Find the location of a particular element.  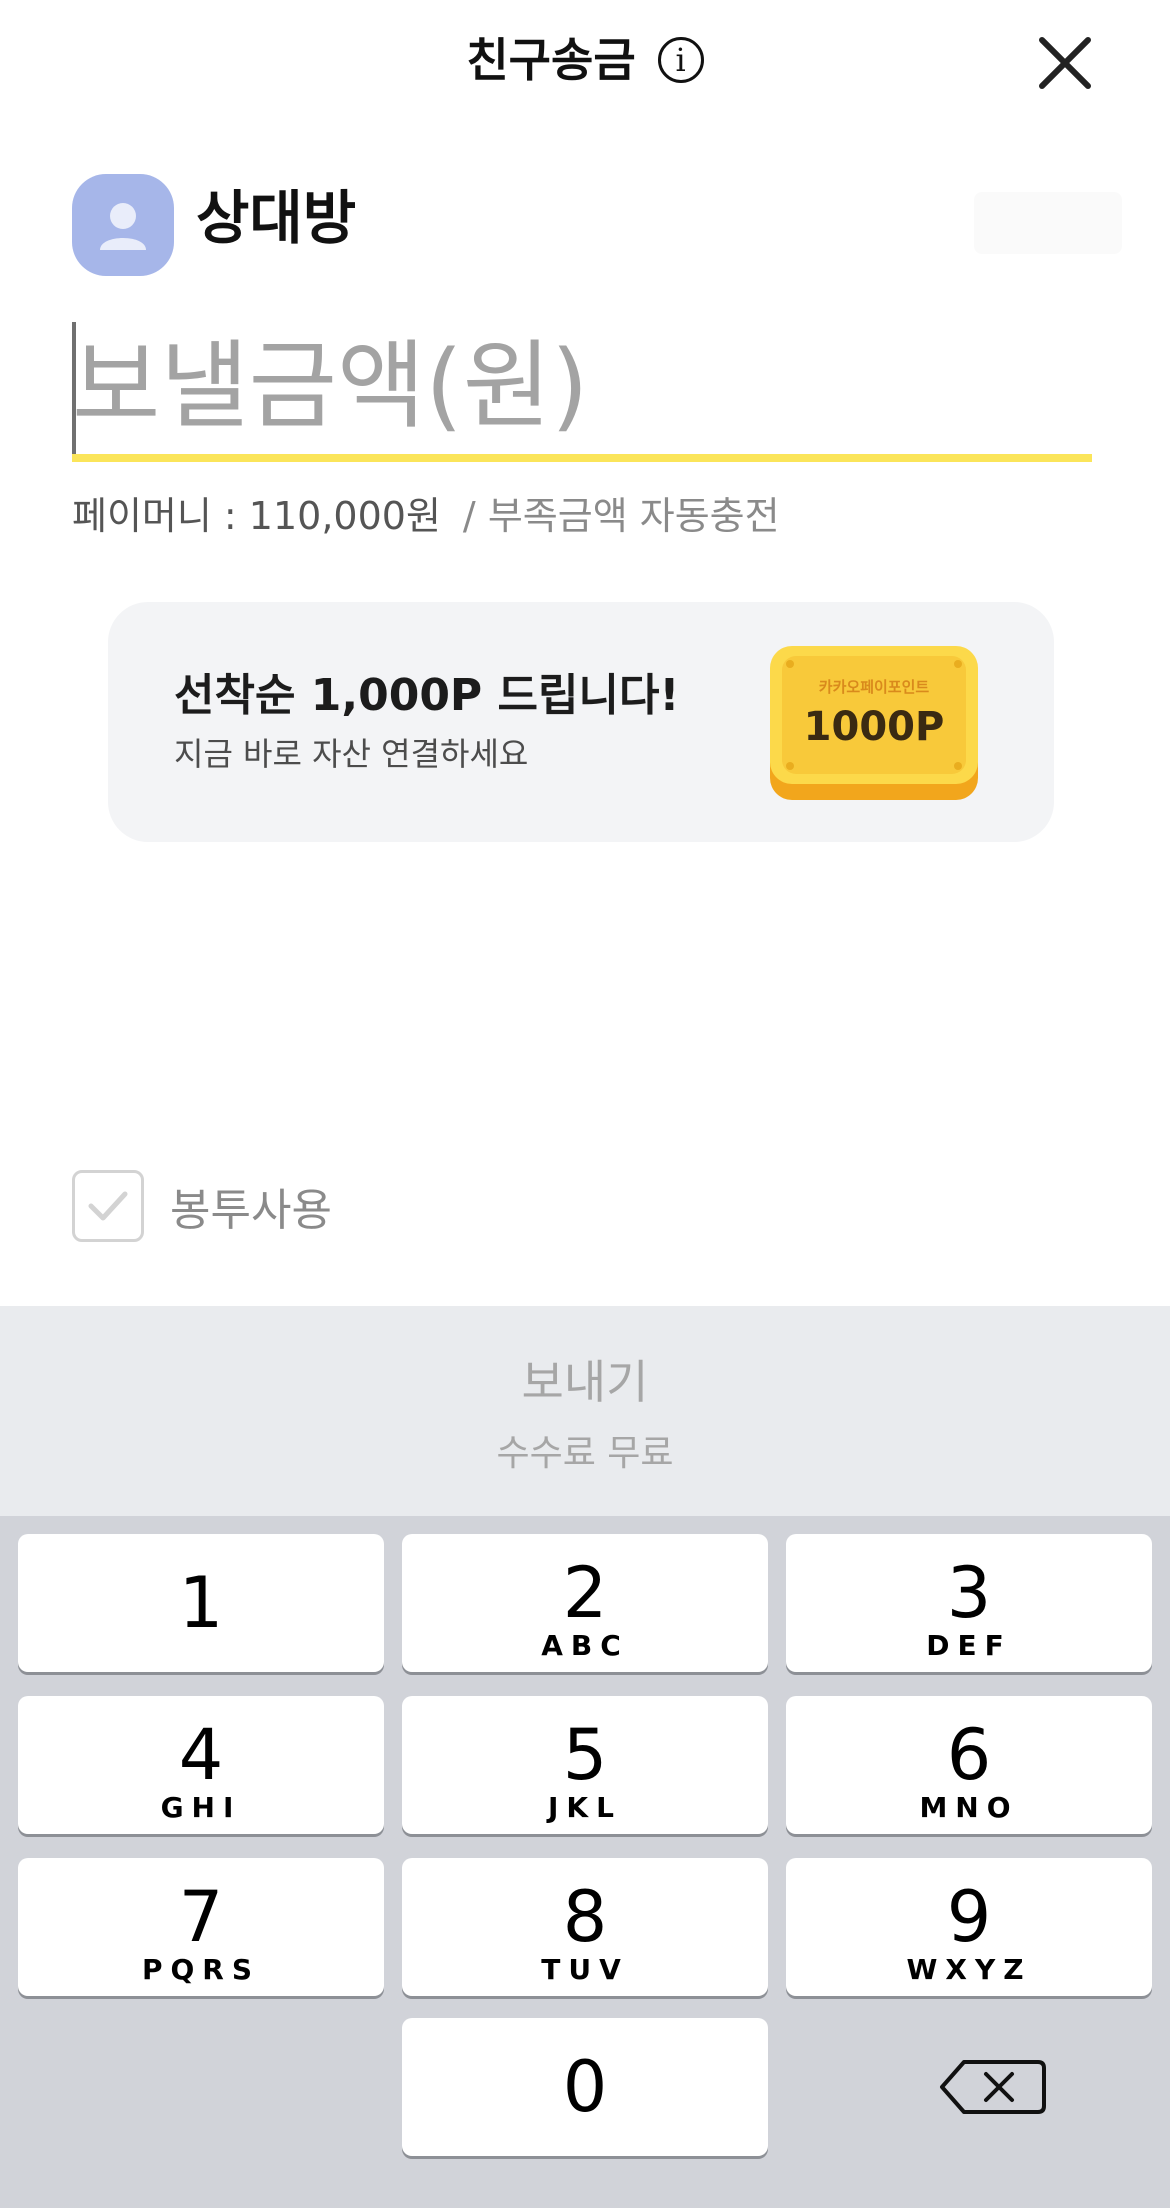

point-coin-icon: 카카오페이포인트 1000P is located at coordinates (874, 723).